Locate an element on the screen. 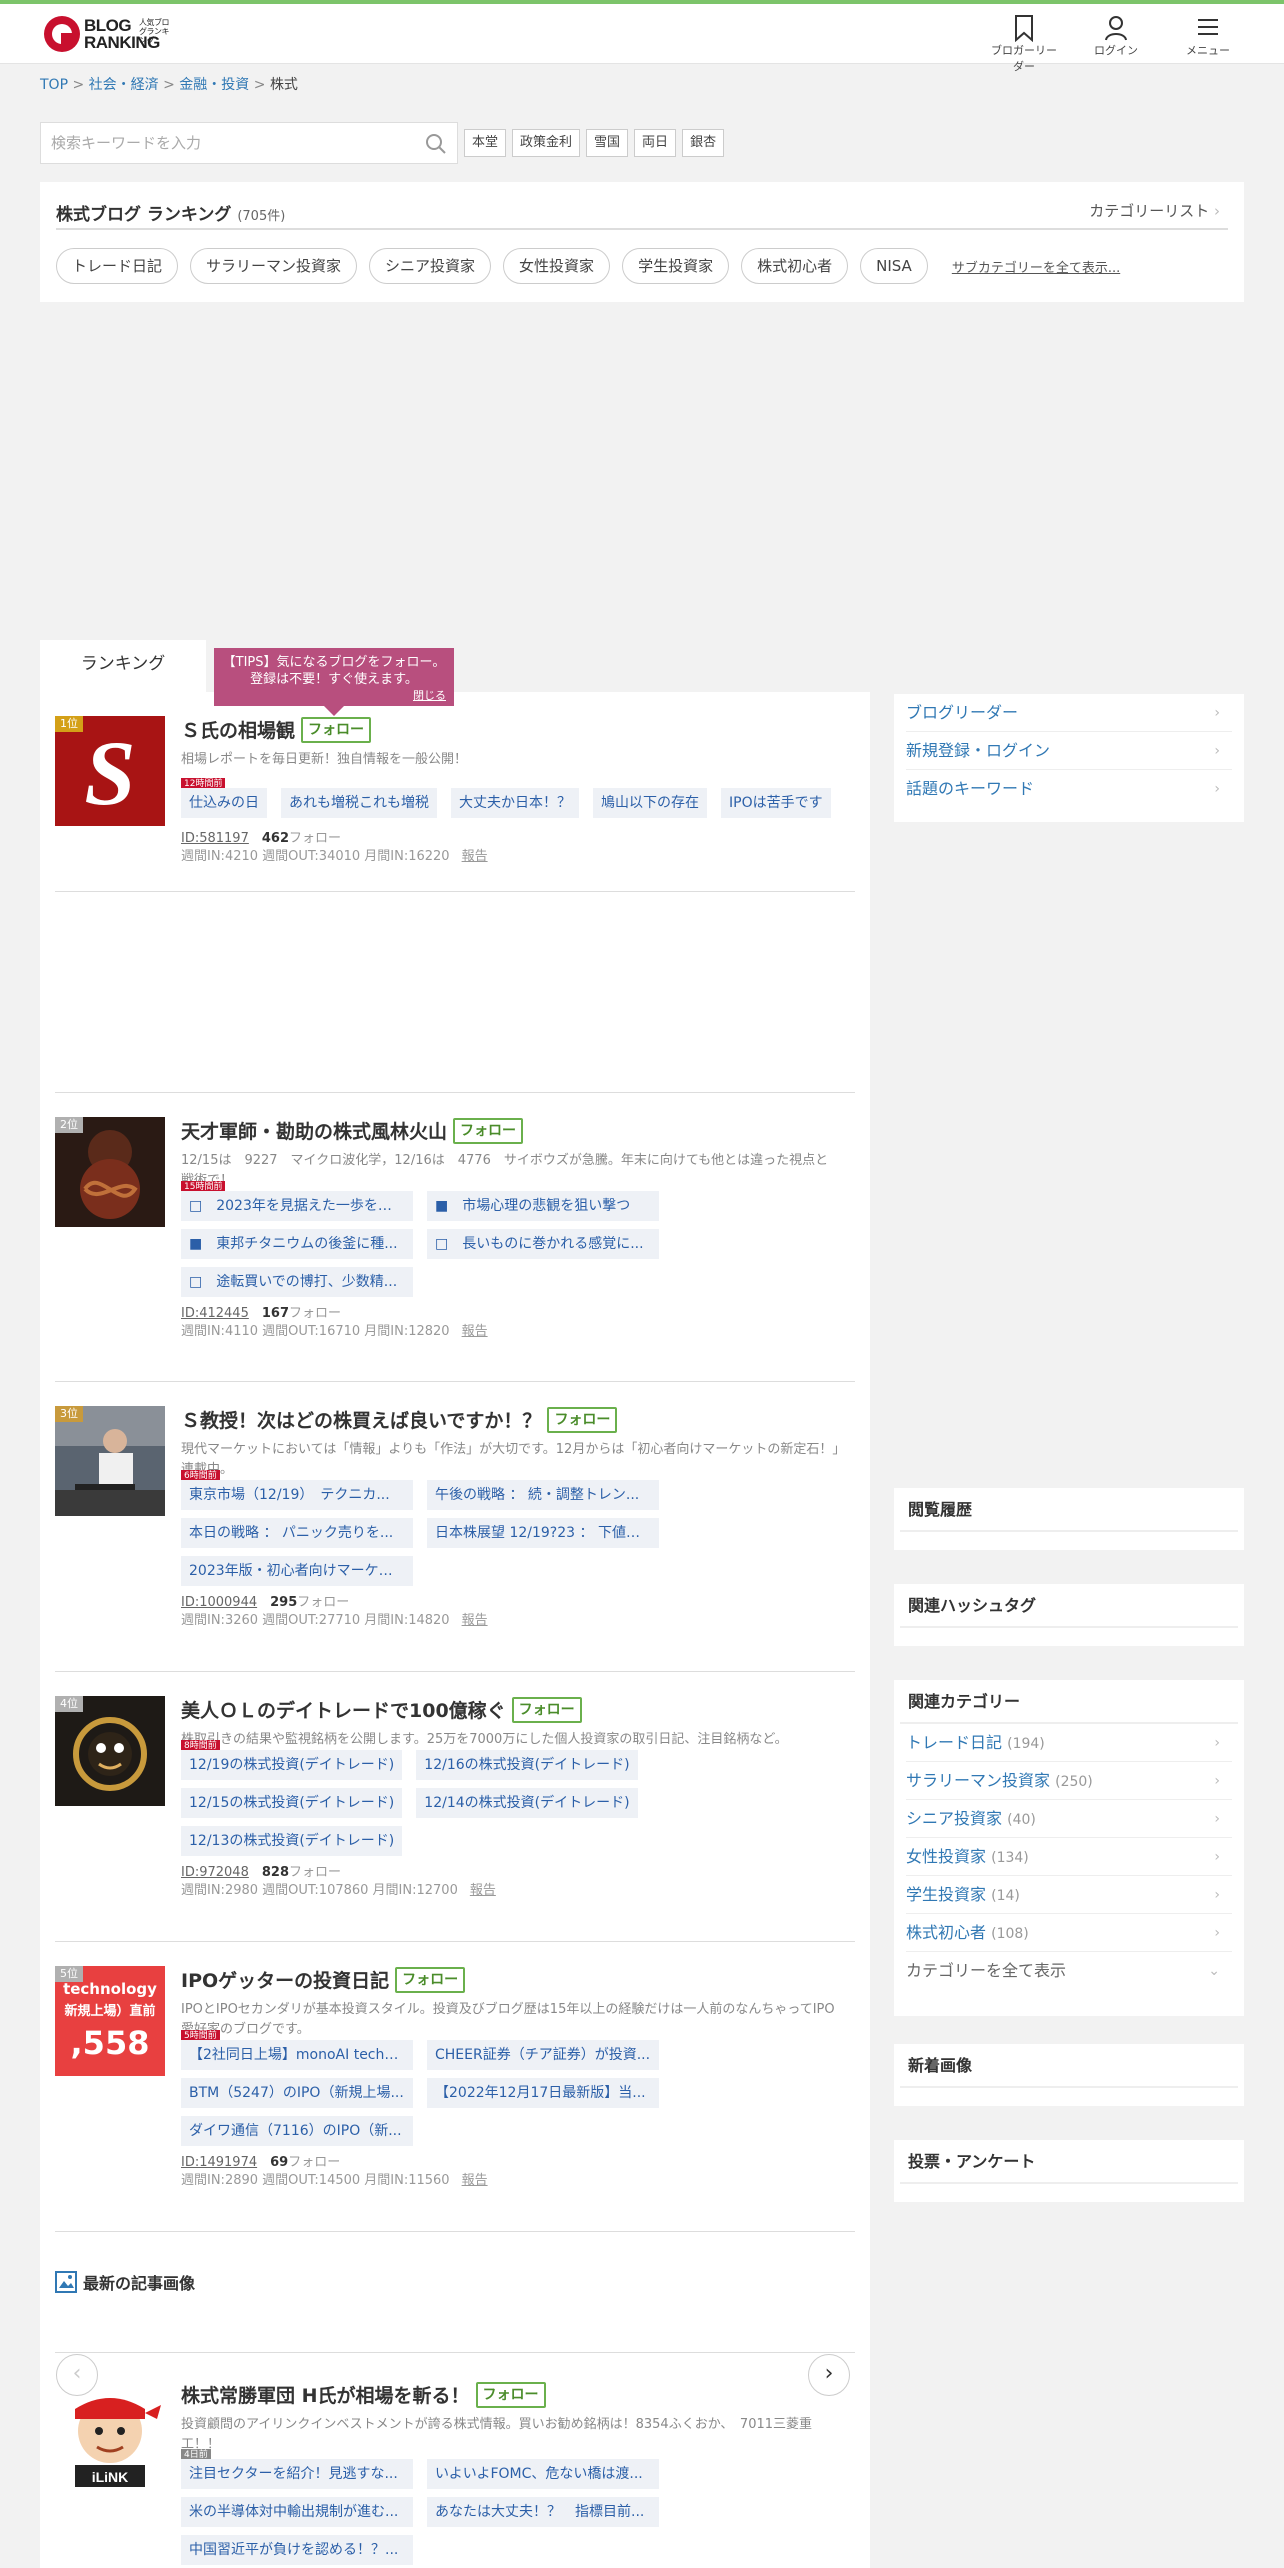 This screenshot has height=2568, width=1284. new-images-title: 新着画像 is located at coordinates (1069, 2066).